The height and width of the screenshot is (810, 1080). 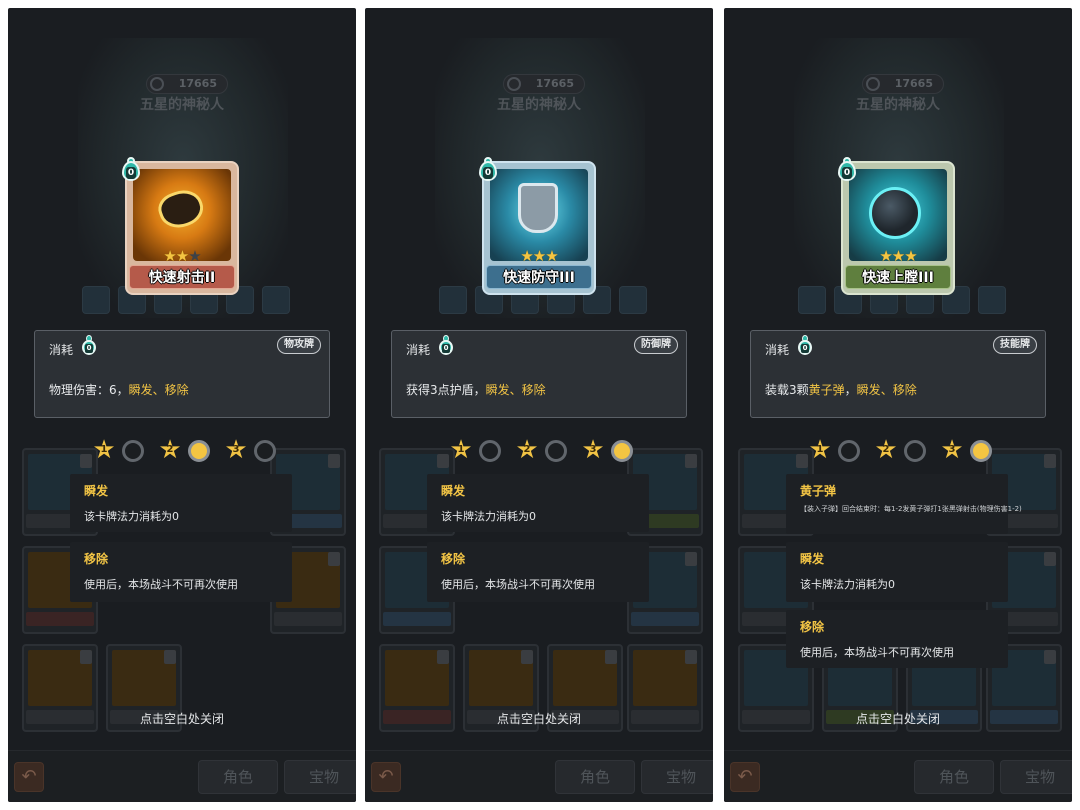 I want to click on card-name: 快速防守III, so click(x=539, y=277).